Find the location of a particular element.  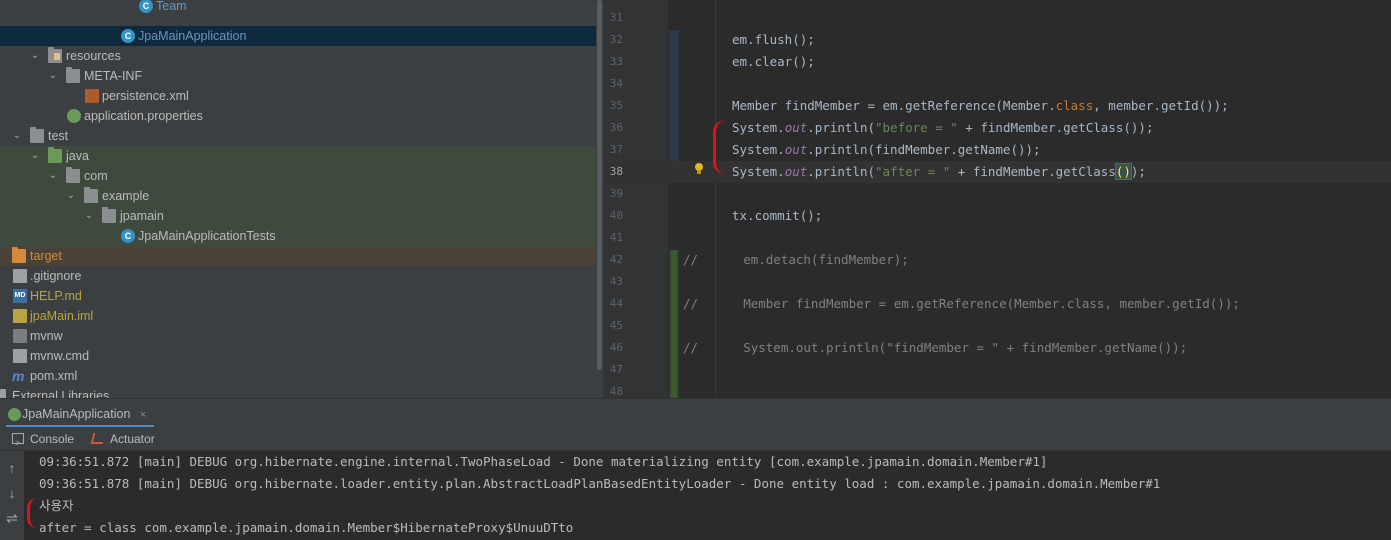

close-icon: × is located at coordinates (143, 415).